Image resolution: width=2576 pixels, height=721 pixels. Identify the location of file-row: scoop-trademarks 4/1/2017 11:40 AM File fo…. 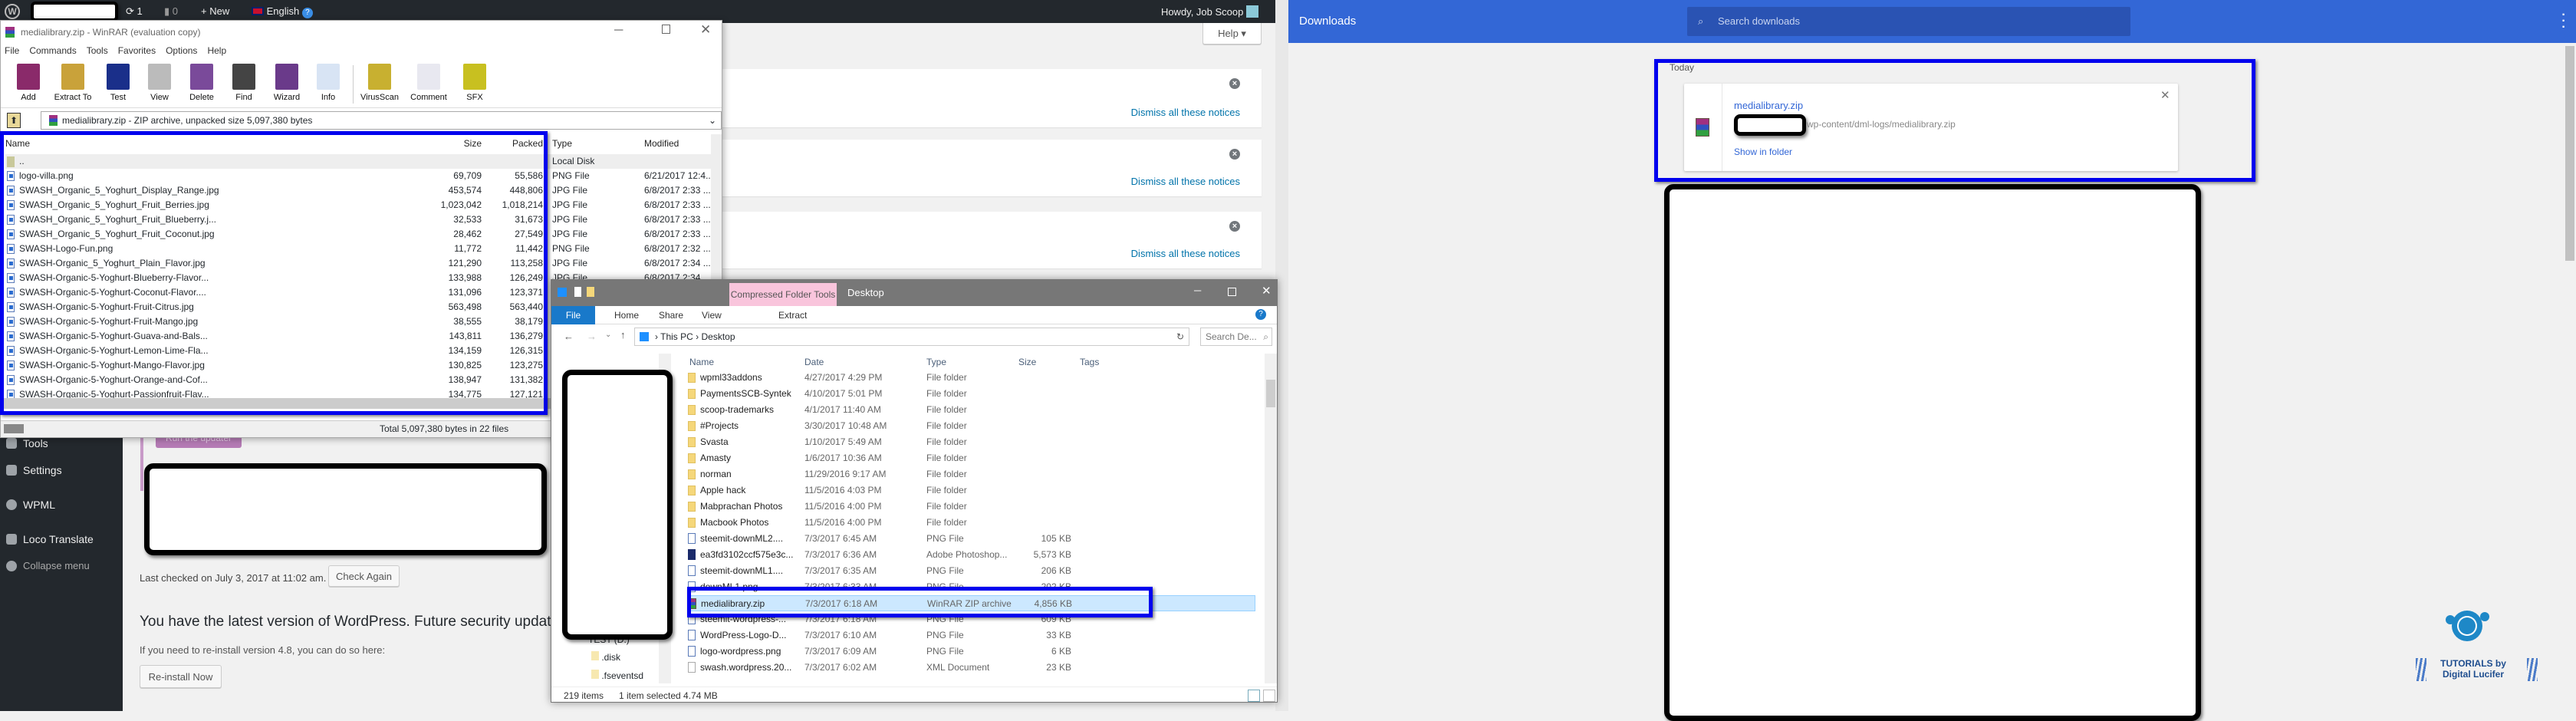
(971, 410).